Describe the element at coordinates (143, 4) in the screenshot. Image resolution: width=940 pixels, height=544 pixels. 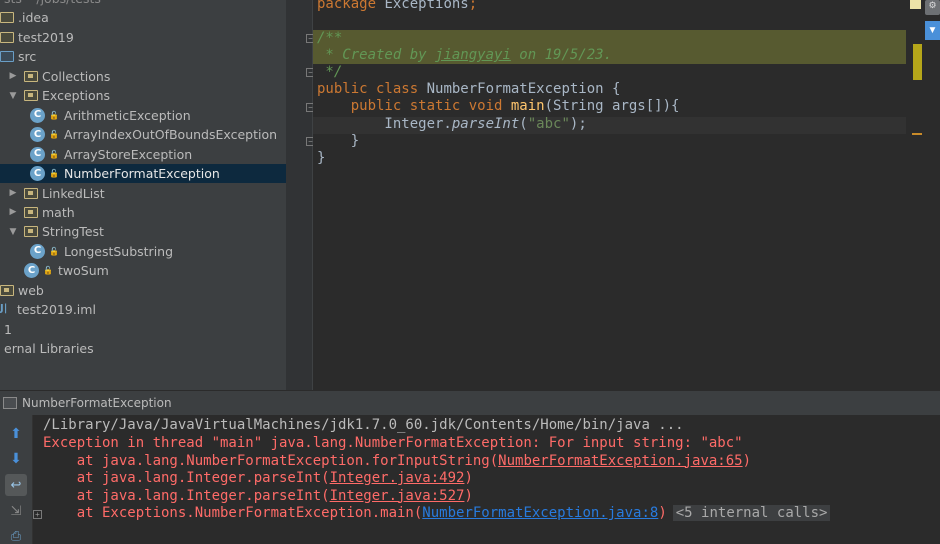
I see `tree-item: sts ~/jobs/tests` at that location.